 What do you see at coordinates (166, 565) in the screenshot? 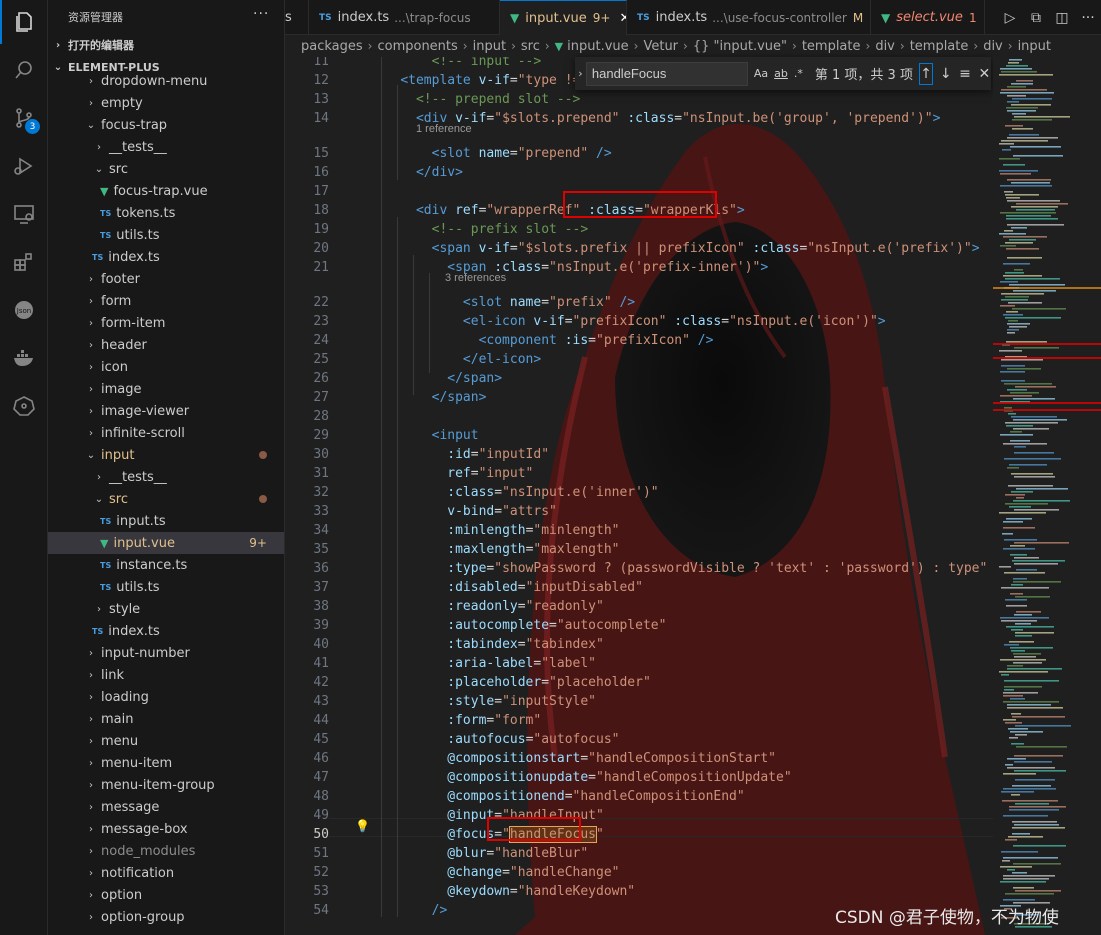
I see `tree-item-instance-ts: TS instance.ts` at bounding box center [166, 565].